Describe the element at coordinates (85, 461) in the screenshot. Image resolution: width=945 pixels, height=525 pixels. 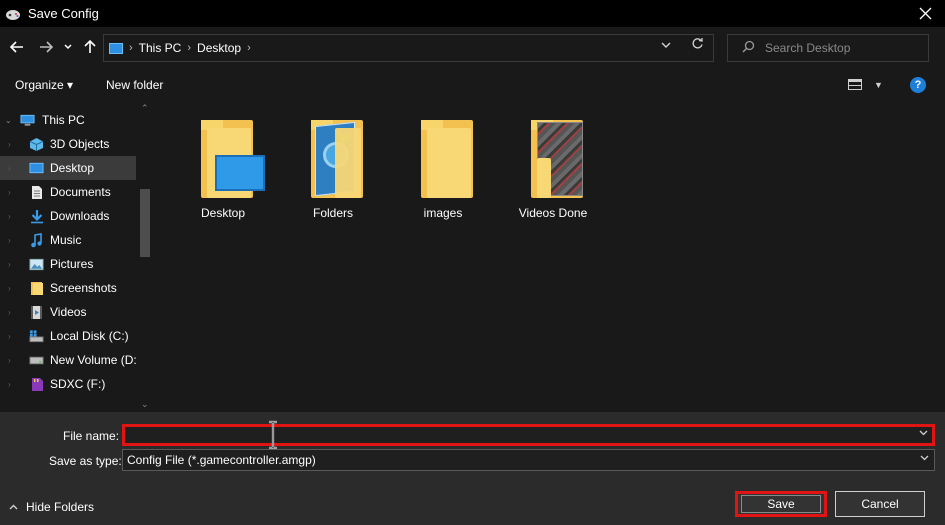
I see `save-as-type-label: Save as type:` at that location.